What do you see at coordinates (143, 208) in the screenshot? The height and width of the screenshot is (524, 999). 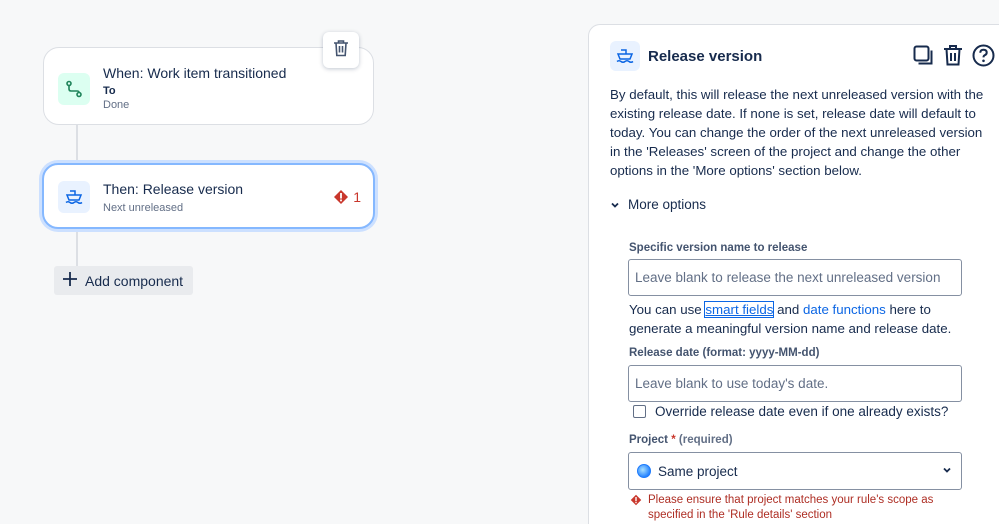 I see `action-subtitle: Next unreleased` at bounding box center [143, 208].